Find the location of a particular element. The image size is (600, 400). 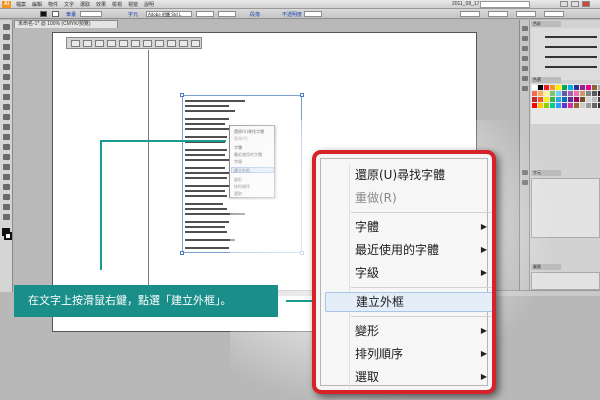

free-transform-tool-icon is located at coordinates (6, 157).